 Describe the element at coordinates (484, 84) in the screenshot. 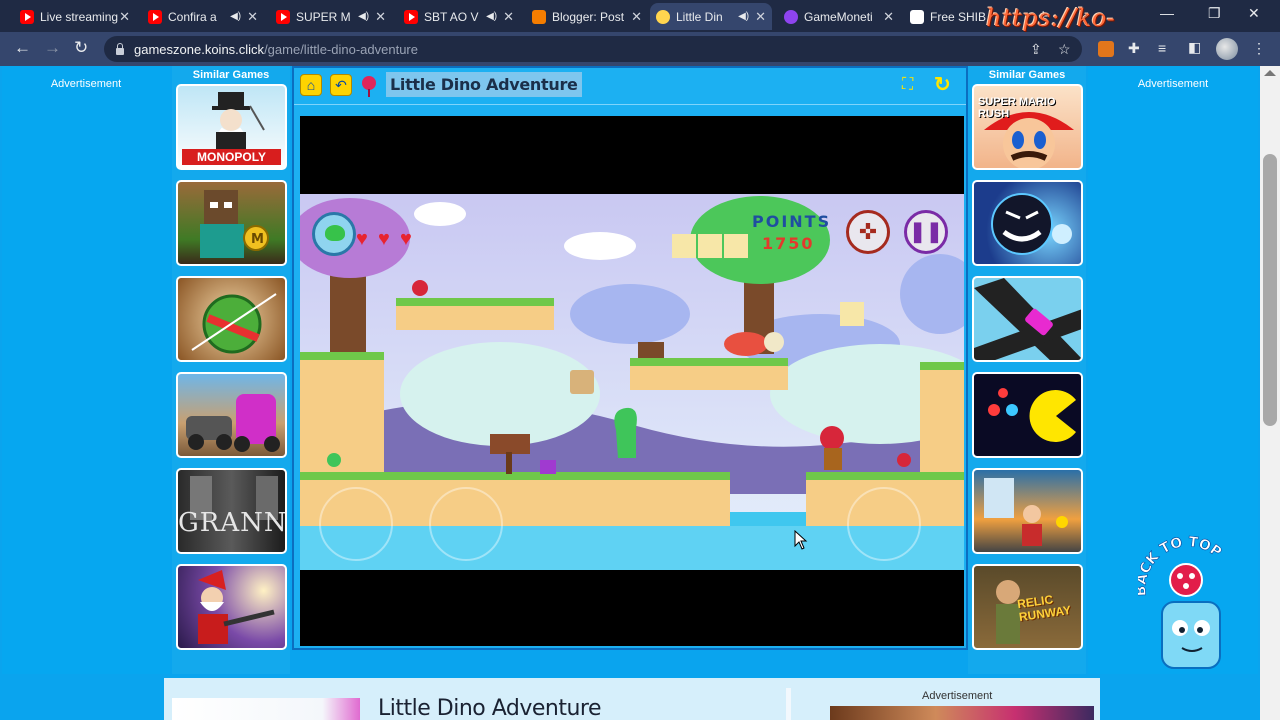

I see `game-title: Little Dino Adventure` at that location.